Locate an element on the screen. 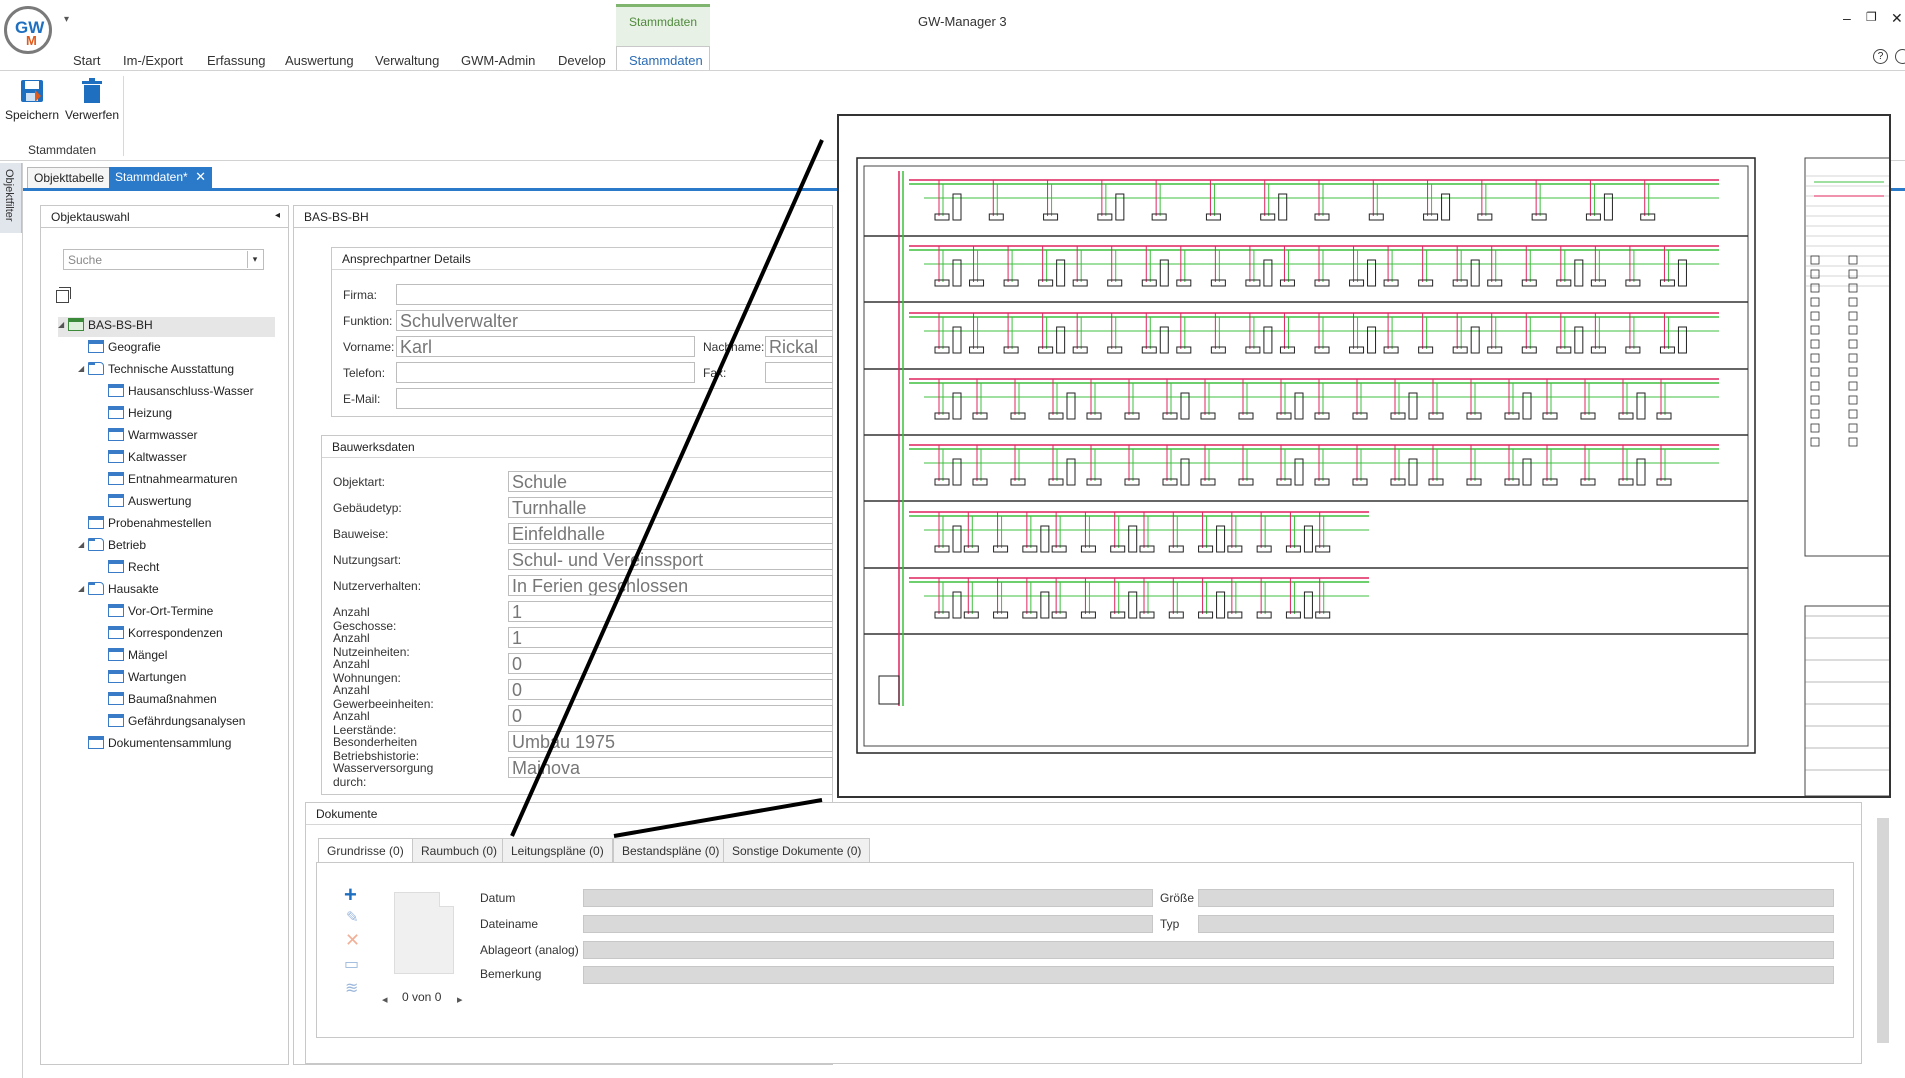 The height and width of the screenshot is (1078, 1905). groesse-field is located at coordinates (1516, 898).